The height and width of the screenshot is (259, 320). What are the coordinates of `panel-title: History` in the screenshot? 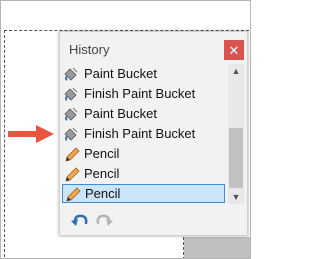 It's located at (89, 49).